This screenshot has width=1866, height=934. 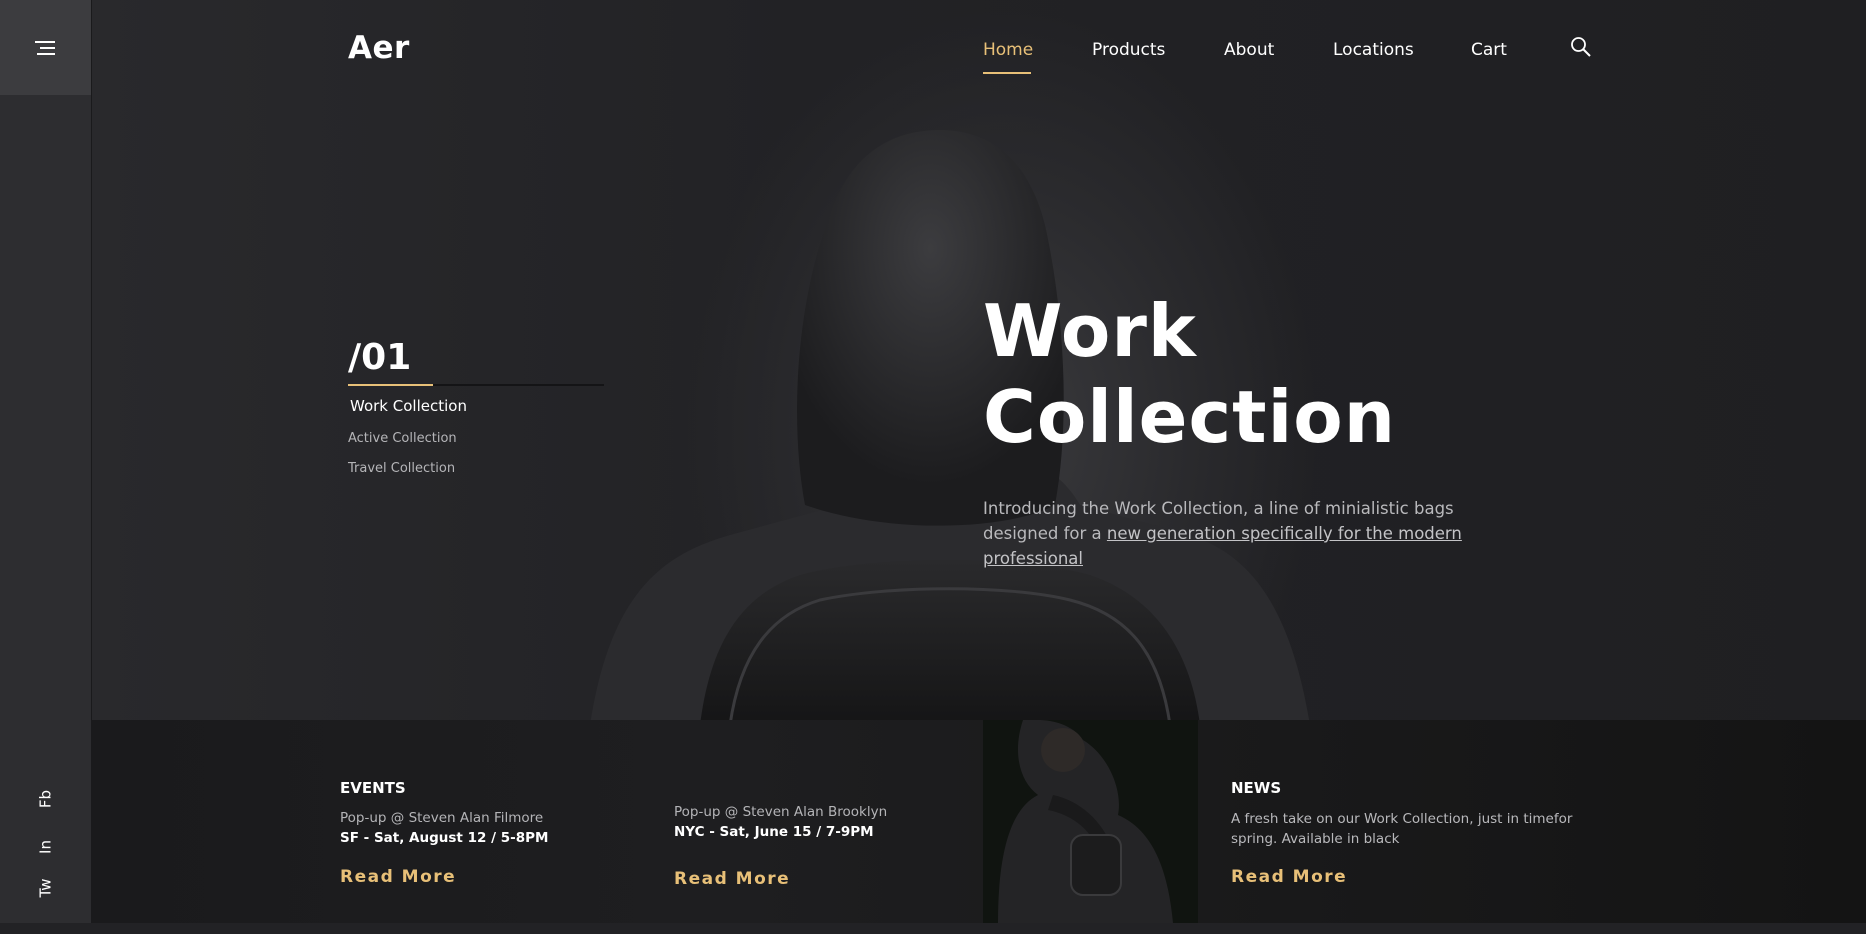 What do you see at coordinates (402, 438) in the screenshot?
I see `collection-link-active: Active Collection` at bounding box center [402, 438].